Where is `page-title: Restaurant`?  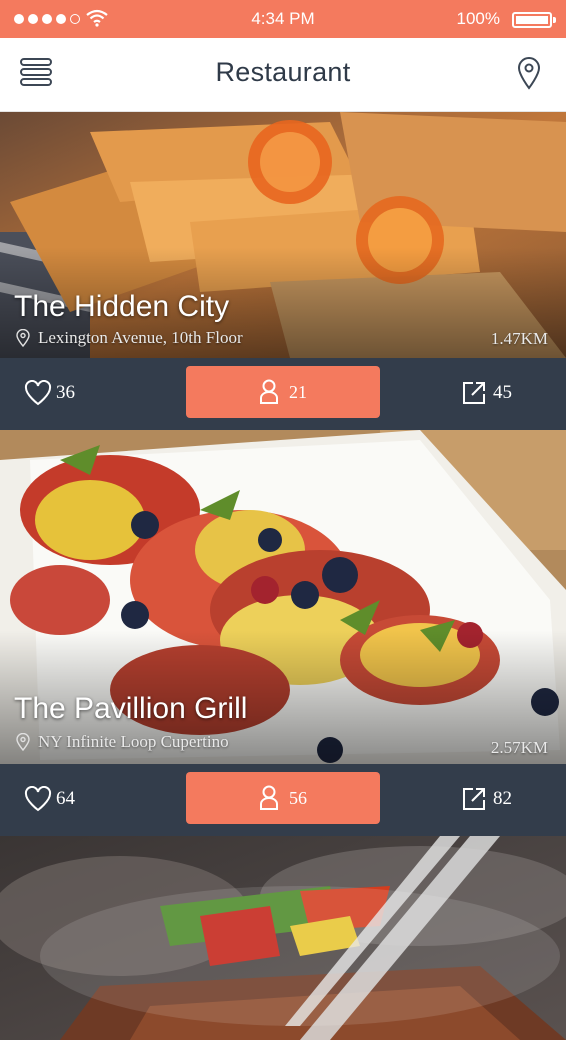 page-title: Restaurant is located at coordinates (283, 72).